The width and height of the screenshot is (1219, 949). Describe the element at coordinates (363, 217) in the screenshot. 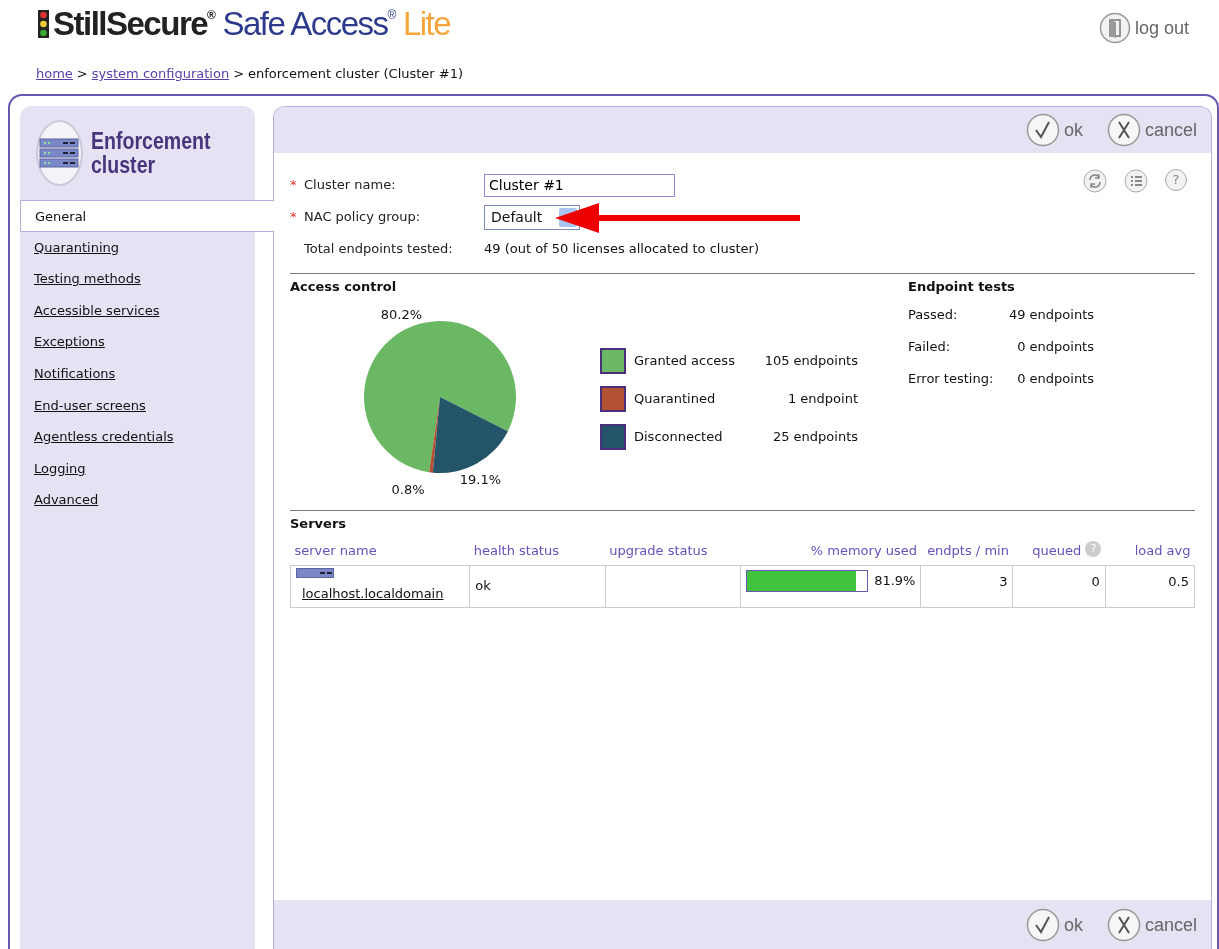

I see `field-label: NAC policy group:` at that location.